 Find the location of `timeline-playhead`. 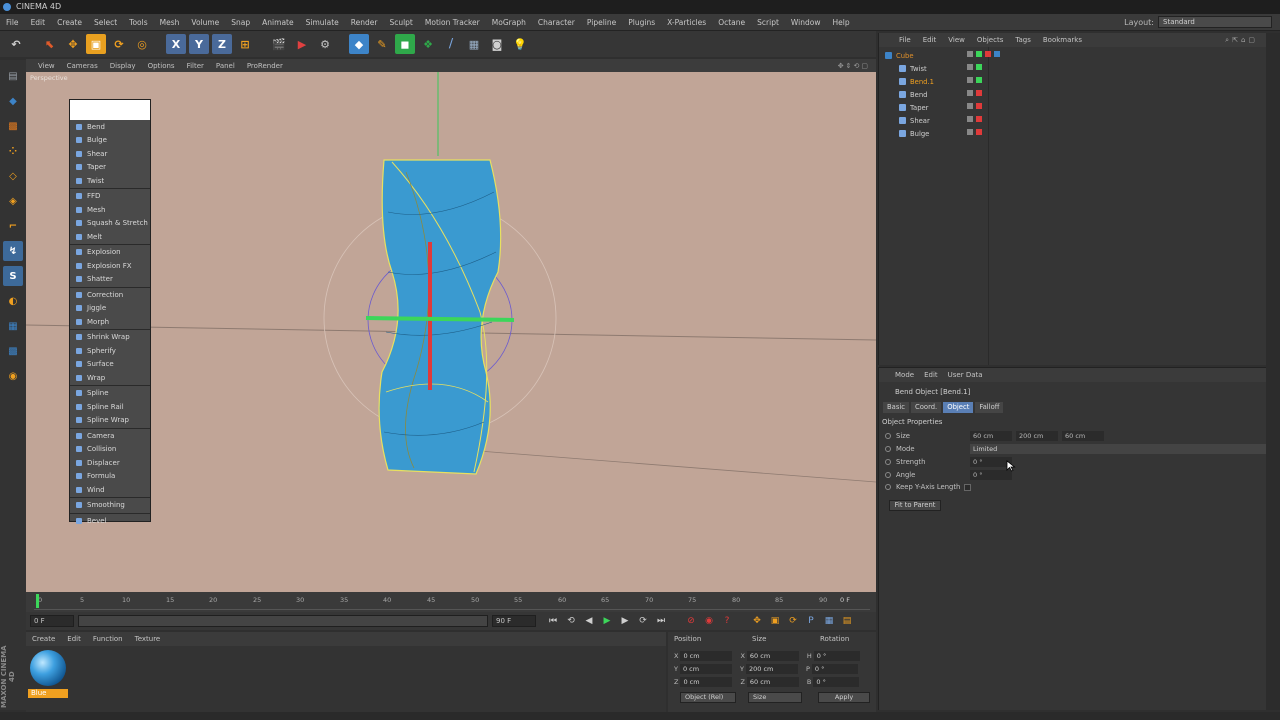

timeline-playhead is located at coordinates (37, 601).